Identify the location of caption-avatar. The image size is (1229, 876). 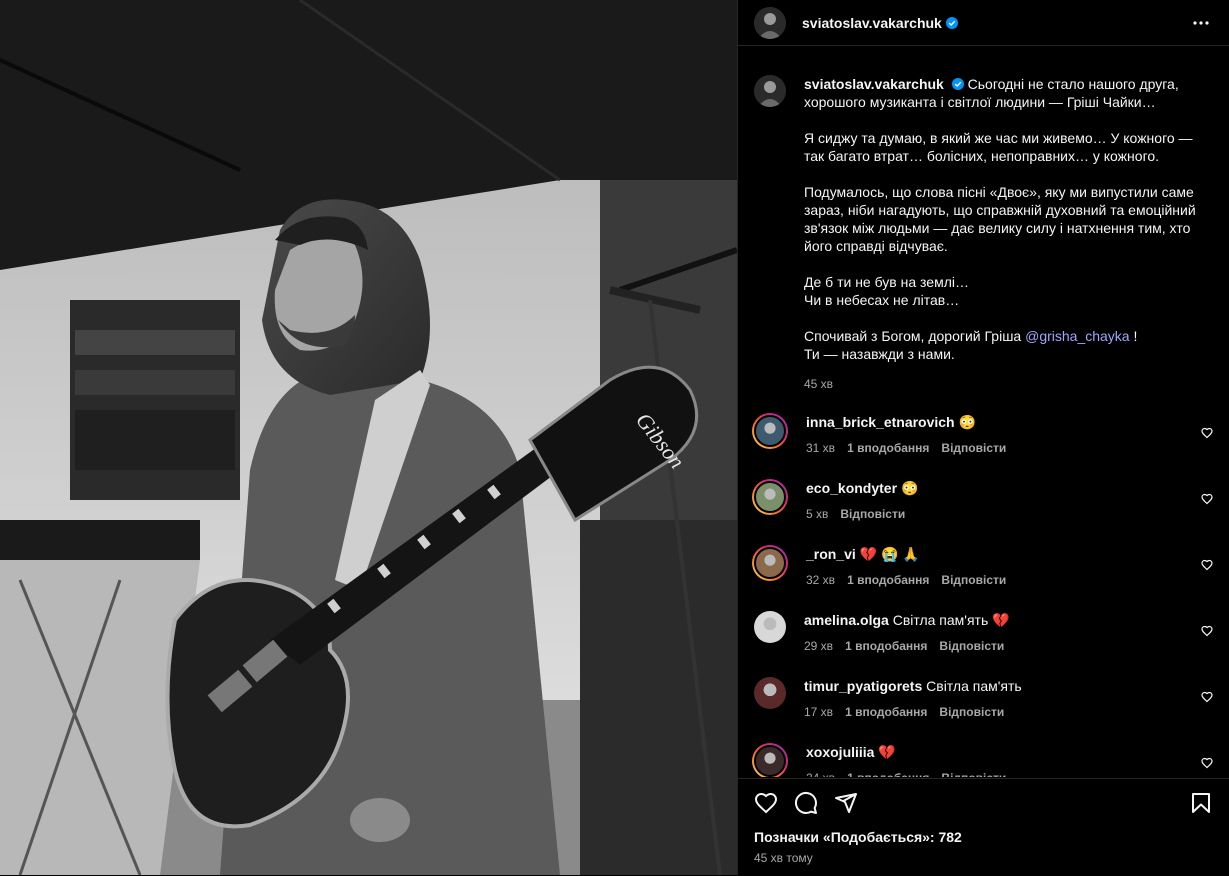
(770, 91).